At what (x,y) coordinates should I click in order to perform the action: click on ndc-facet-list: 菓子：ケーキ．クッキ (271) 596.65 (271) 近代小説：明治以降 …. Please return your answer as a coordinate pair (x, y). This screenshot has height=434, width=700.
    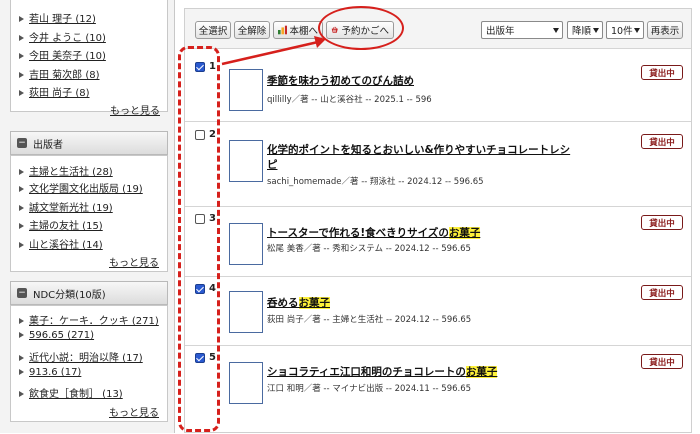
    Looking at the image, I should click on (89, 363).